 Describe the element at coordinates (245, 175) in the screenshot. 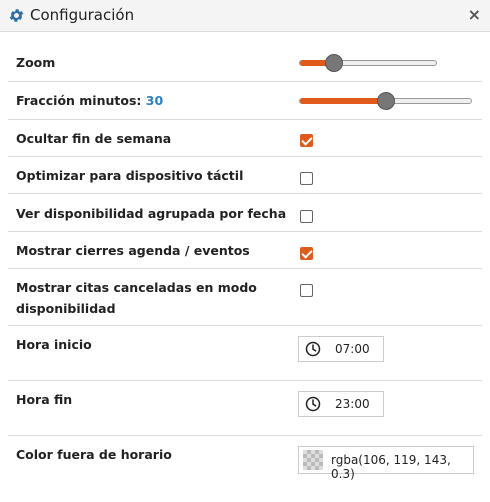

I see `setting-row-optimizar-tactil: Optimizar para dispositivo táctil` at that location.